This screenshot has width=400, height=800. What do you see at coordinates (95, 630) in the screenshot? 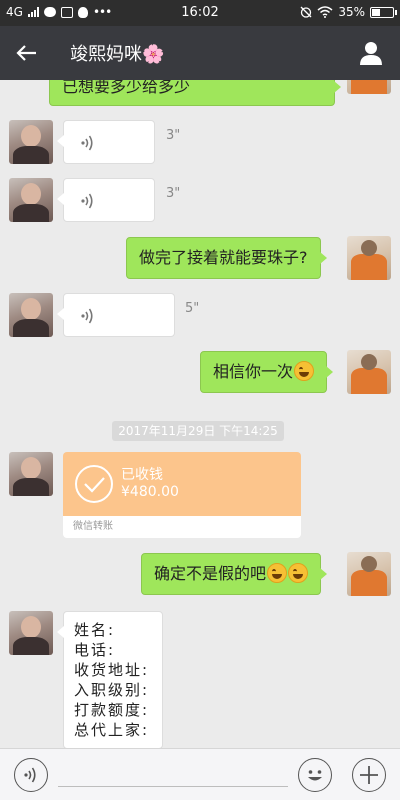
I see `form-line-name: 姓名:` at bounding box center [95, 630].